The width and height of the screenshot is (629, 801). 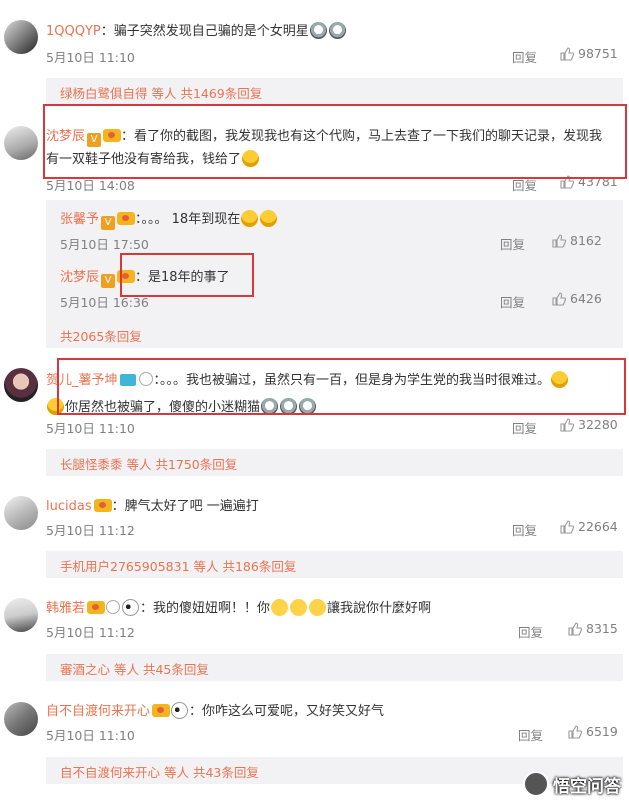 What do you see at coordinates (334, 462) in the screenshot?
I see `reply-summary: 长腿怪黍黍 等人 共1750条回复` at bounding box center [334, 462].